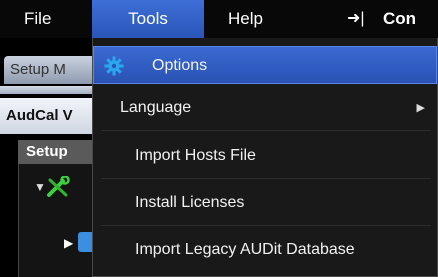 The image size is (438, 277). What do you see at coordinates (265, 65) in the screenshot?
I see `menu-item-options: Options` at bounding box center [265, 65].